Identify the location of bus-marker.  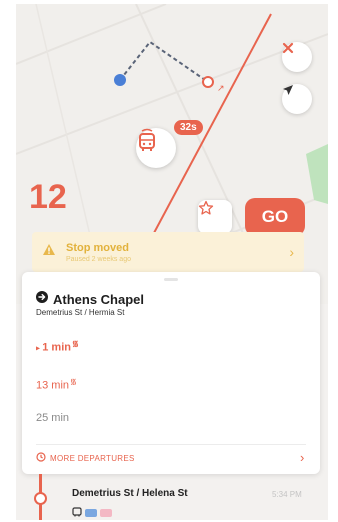
(156, 148).